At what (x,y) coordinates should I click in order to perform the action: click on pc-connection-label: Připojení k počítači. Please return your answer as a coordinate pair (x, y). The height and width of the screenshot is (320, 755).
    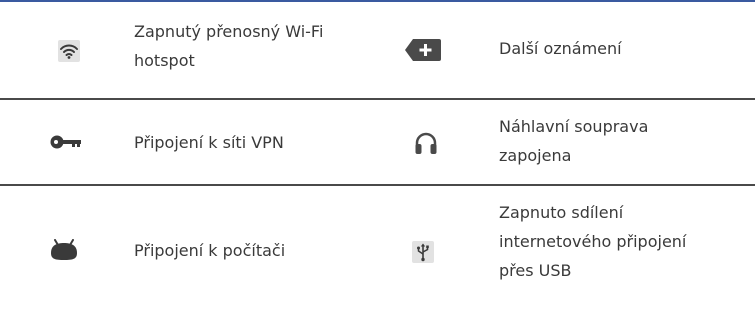
    Looking at the image, I should click on (209, 250).